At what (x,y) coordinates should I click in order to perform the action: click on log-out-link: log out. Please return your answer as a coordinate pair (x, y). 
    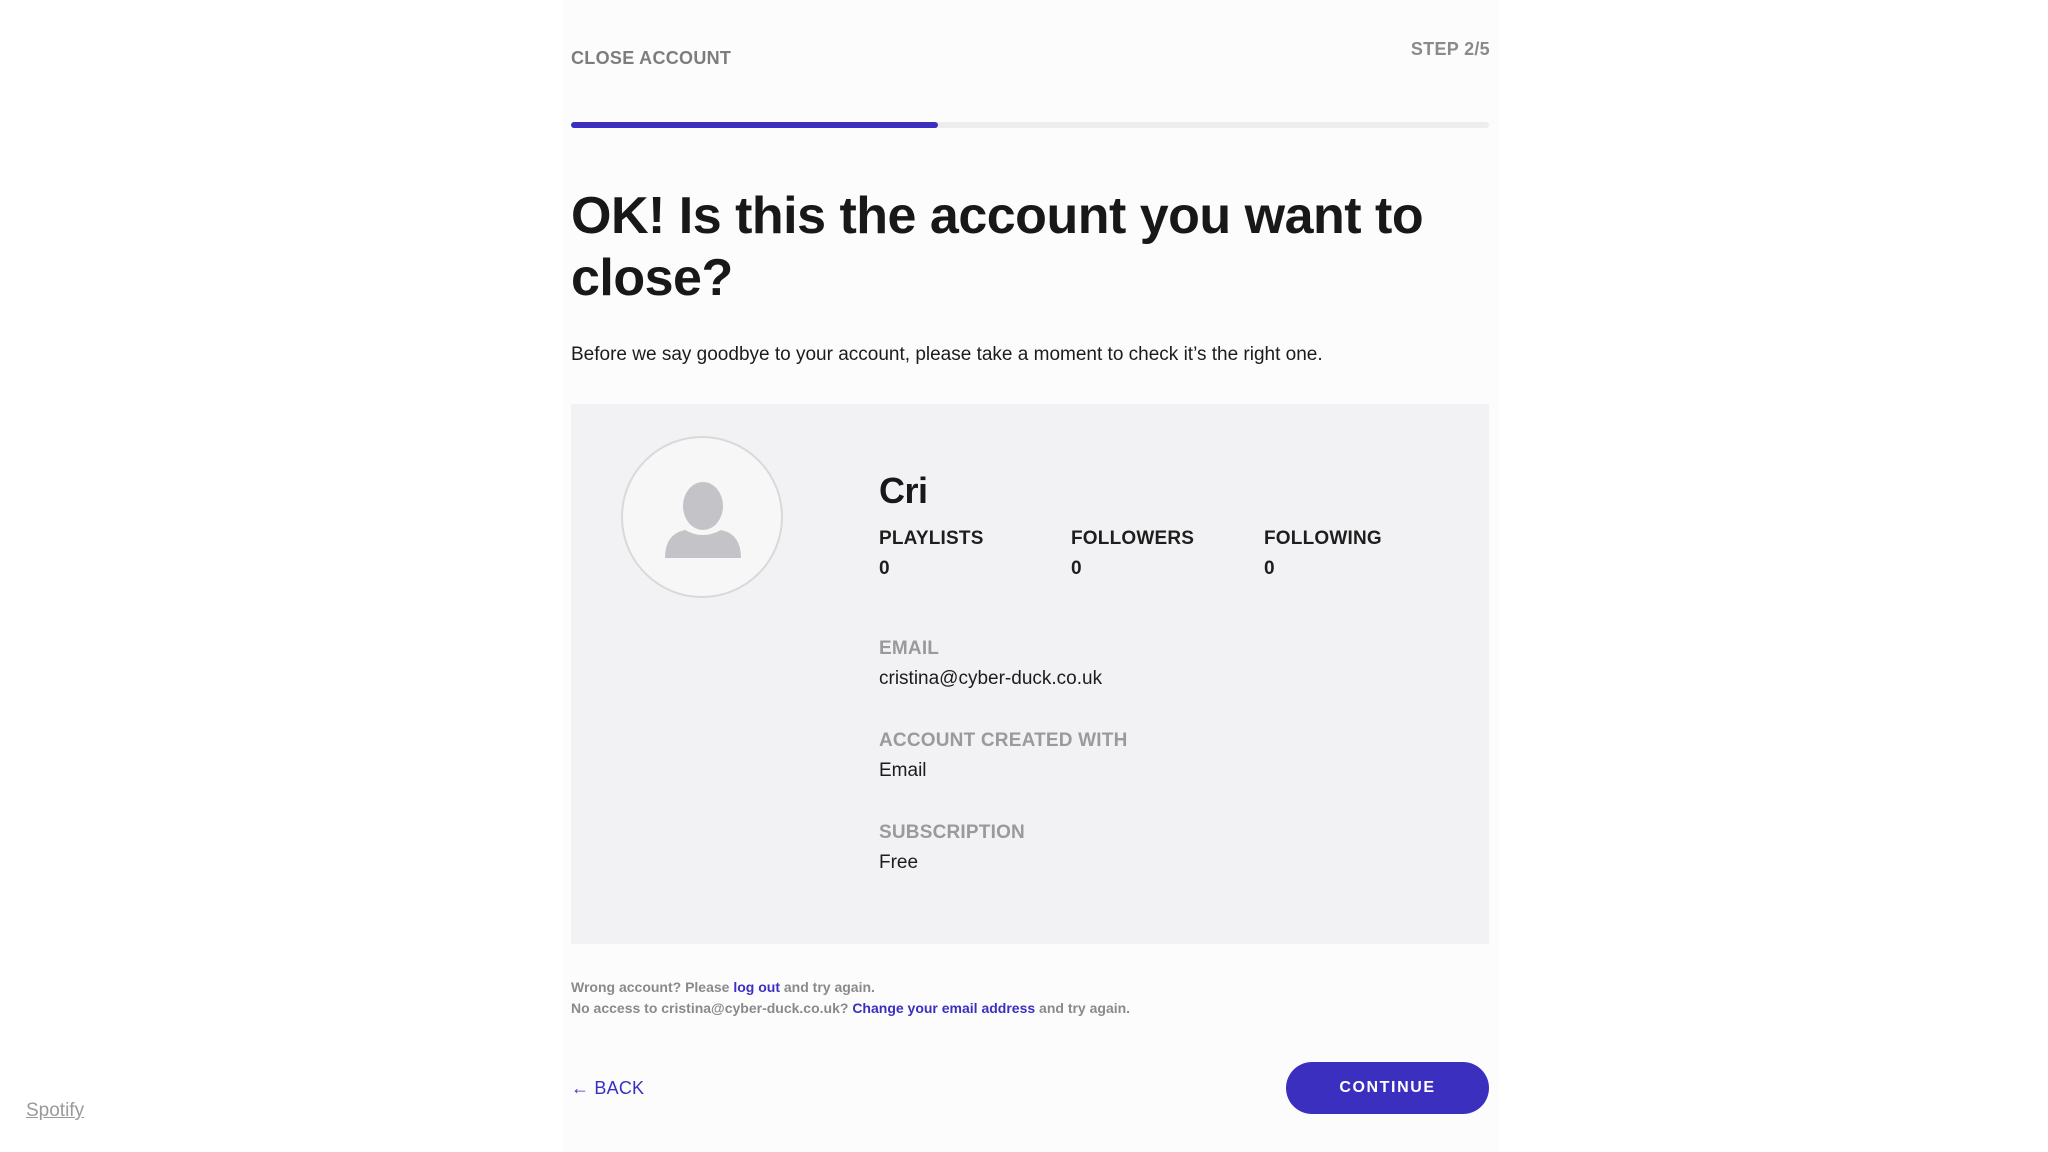
    Looking at the image, I should click on (756, 987).